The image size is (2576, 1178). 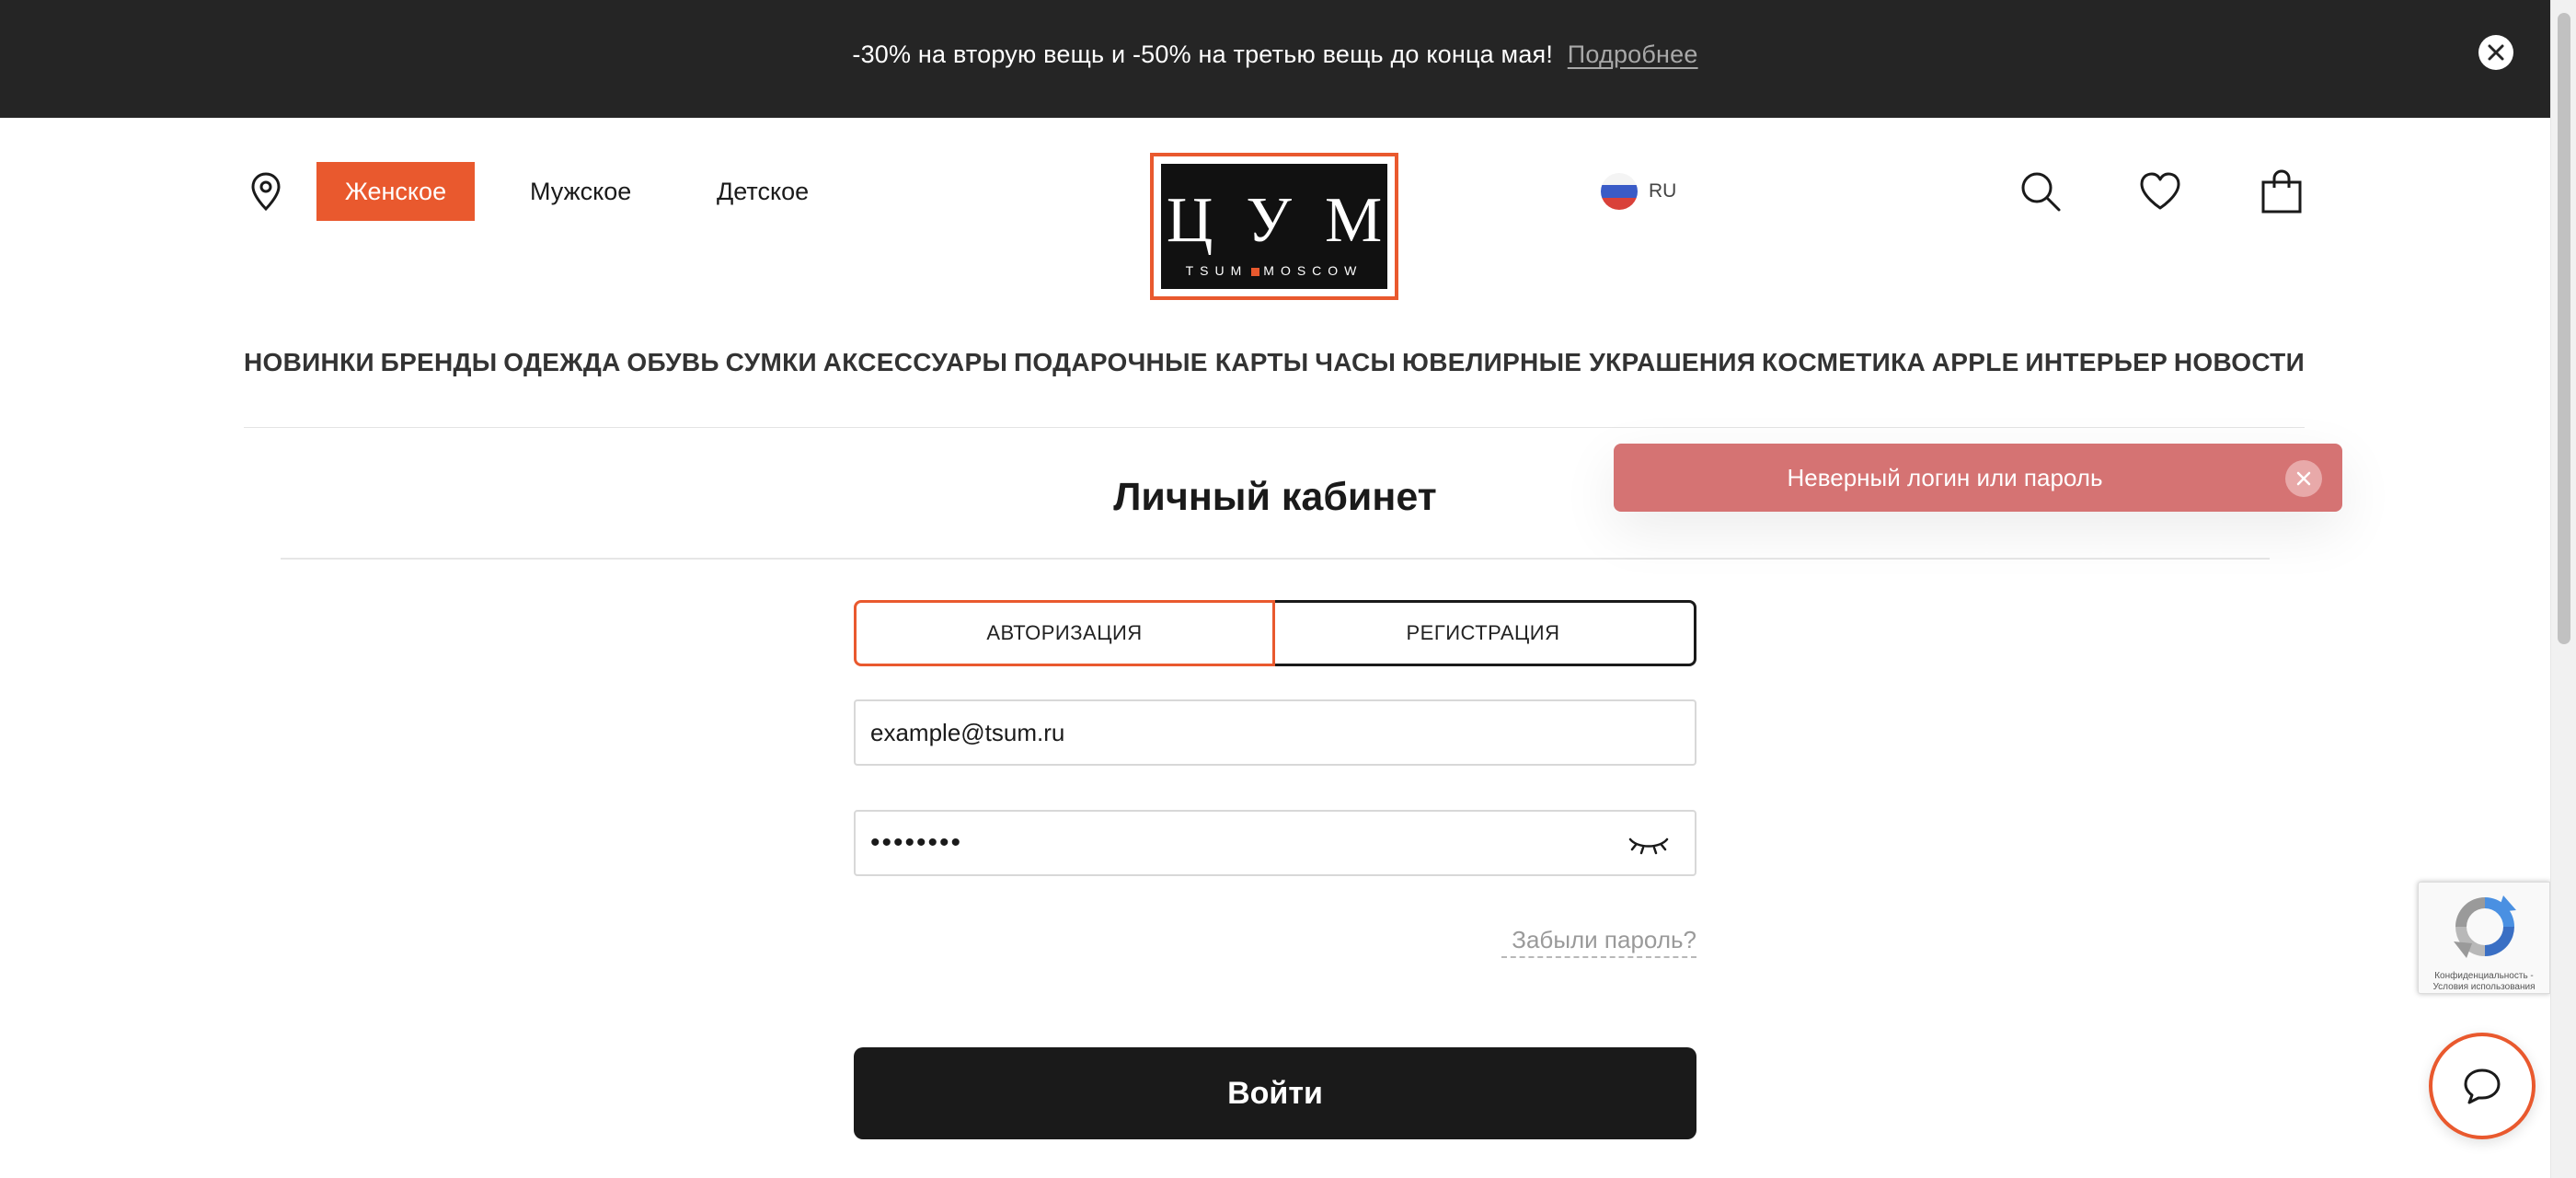 What do you see at coordinates (1274, 428) in the screenshot?
I see `category-divider` at bounding box center [1274, 428].